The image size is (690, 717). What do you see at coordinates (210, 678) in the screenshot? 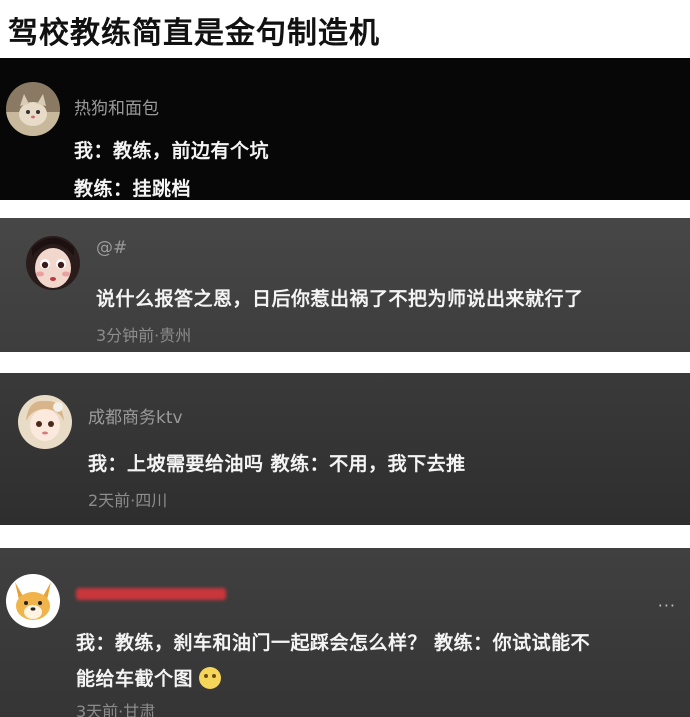
I see `smile-emoji-icon` at bounding box center [210, 678].